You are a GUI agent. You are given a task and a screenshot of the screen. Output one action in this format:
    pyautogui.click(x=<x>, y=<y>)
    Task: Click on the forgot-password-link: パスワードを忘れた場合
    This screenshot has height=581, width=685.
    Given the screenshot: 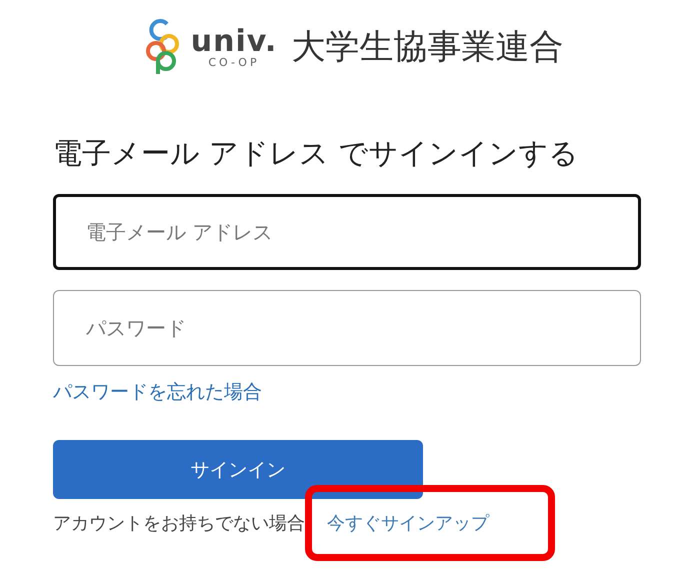 What is the action you would take?
    pyautogui.click(x=157, y=392)
    